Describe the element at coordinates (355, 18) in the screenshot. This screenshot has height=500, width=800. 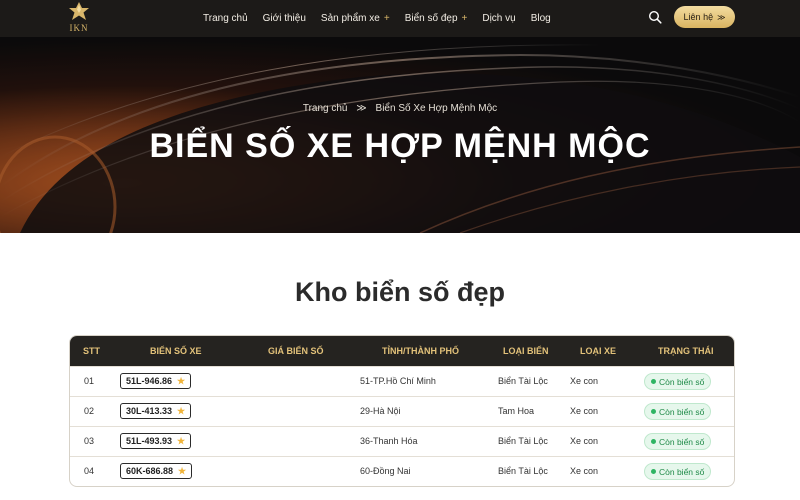
I see `nav-item-products: Sản phẩm xe +` at that location.